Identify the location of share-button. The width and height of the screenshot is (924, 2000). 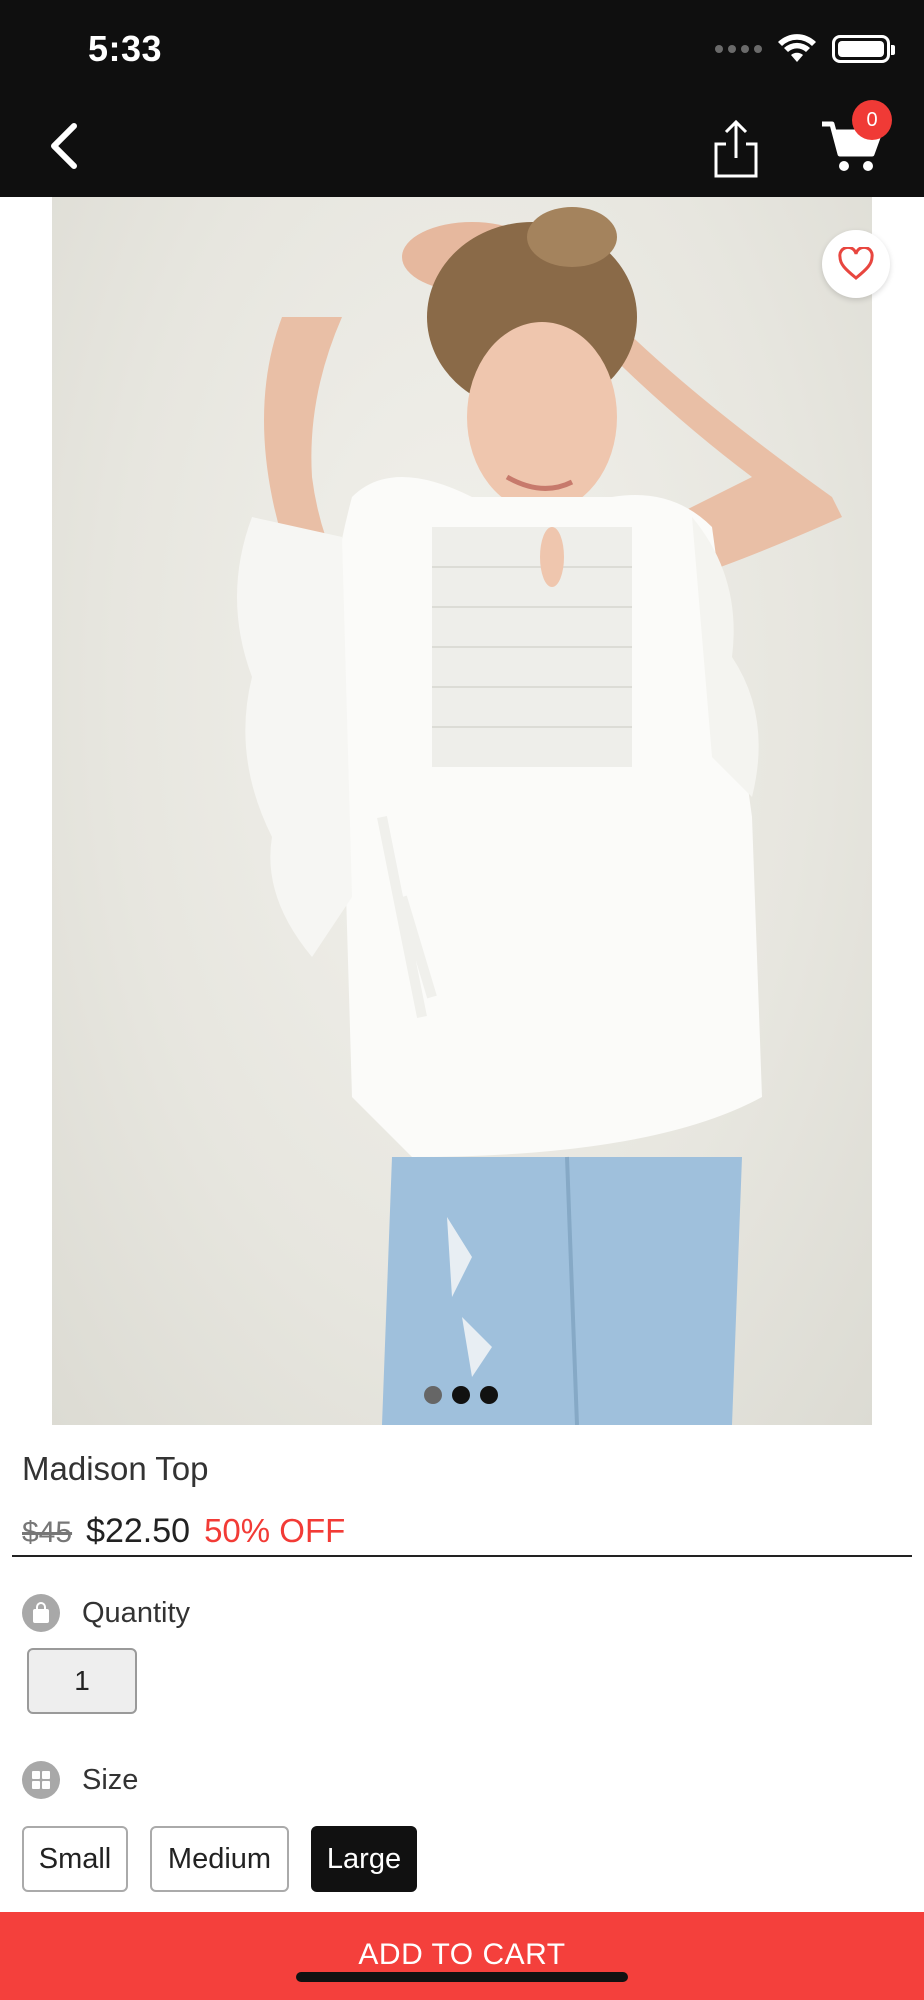
(736, 149).